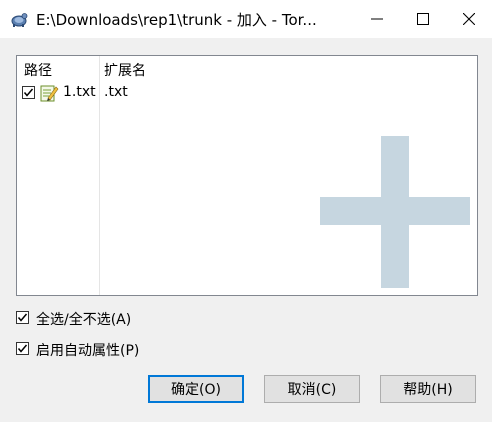 The width and height of the screenshot is (492, 422). I want to click on row-checkbox, so click(28, 92).